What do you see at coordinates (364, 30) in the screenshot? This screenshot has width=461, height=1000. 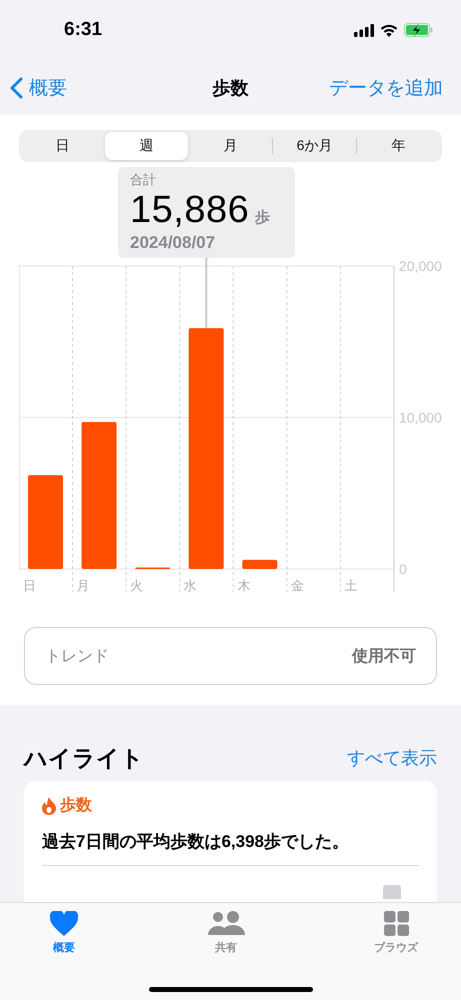 I see `signal-icon` at bounding box center [364, 30].